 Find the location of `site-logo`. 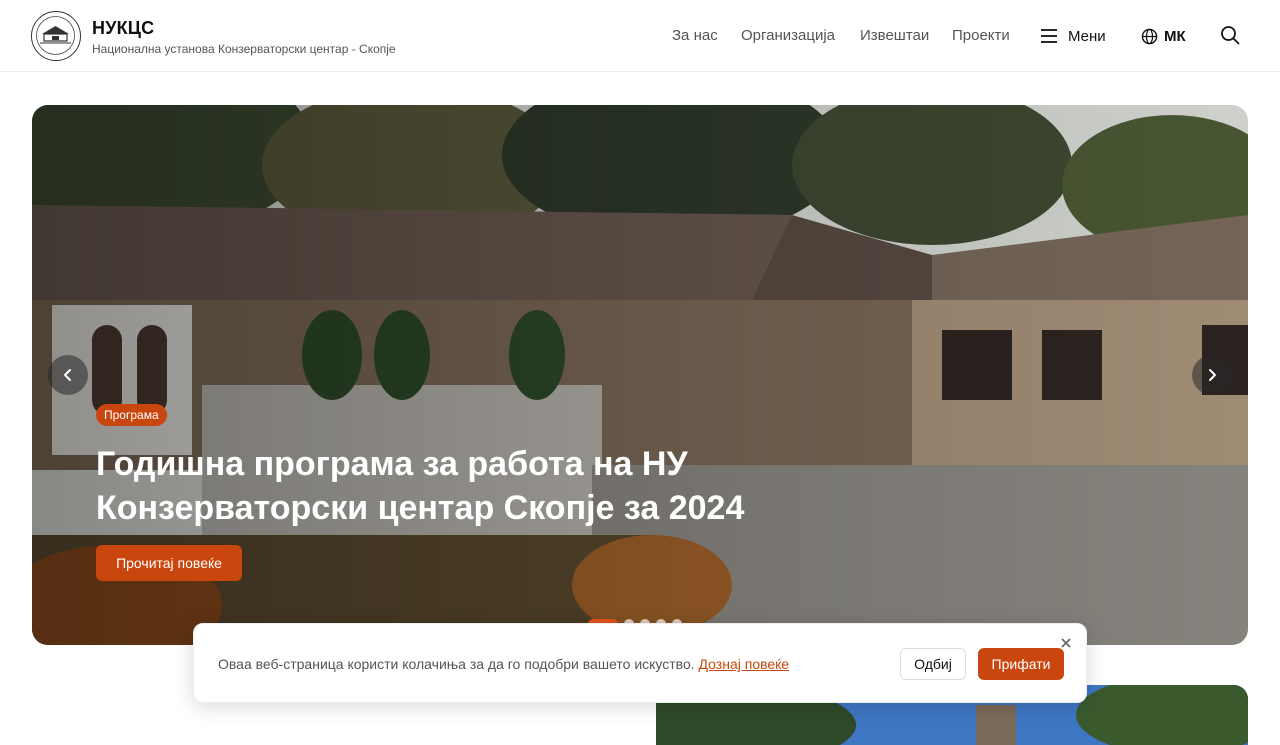

site-logo is located at coordinates (56, 36).